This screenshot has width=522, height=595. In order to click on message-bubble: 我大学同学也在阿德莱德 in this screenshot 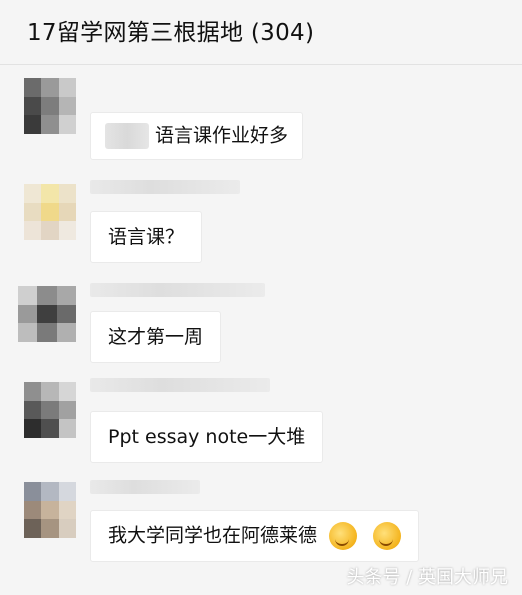, I will do `click(255, 536)`.